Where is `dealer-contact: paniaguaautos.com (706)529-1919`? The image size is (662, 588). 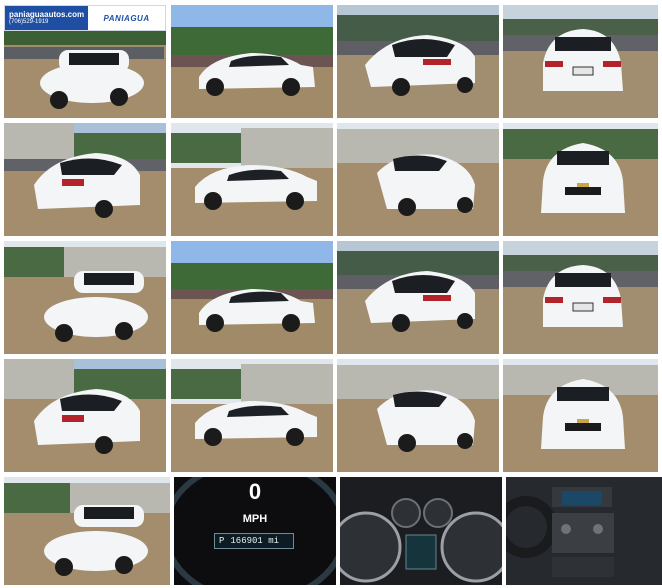 dealer-contact: paniaguaautos.com (706)529-1919 is located at coordinates (47, 18).